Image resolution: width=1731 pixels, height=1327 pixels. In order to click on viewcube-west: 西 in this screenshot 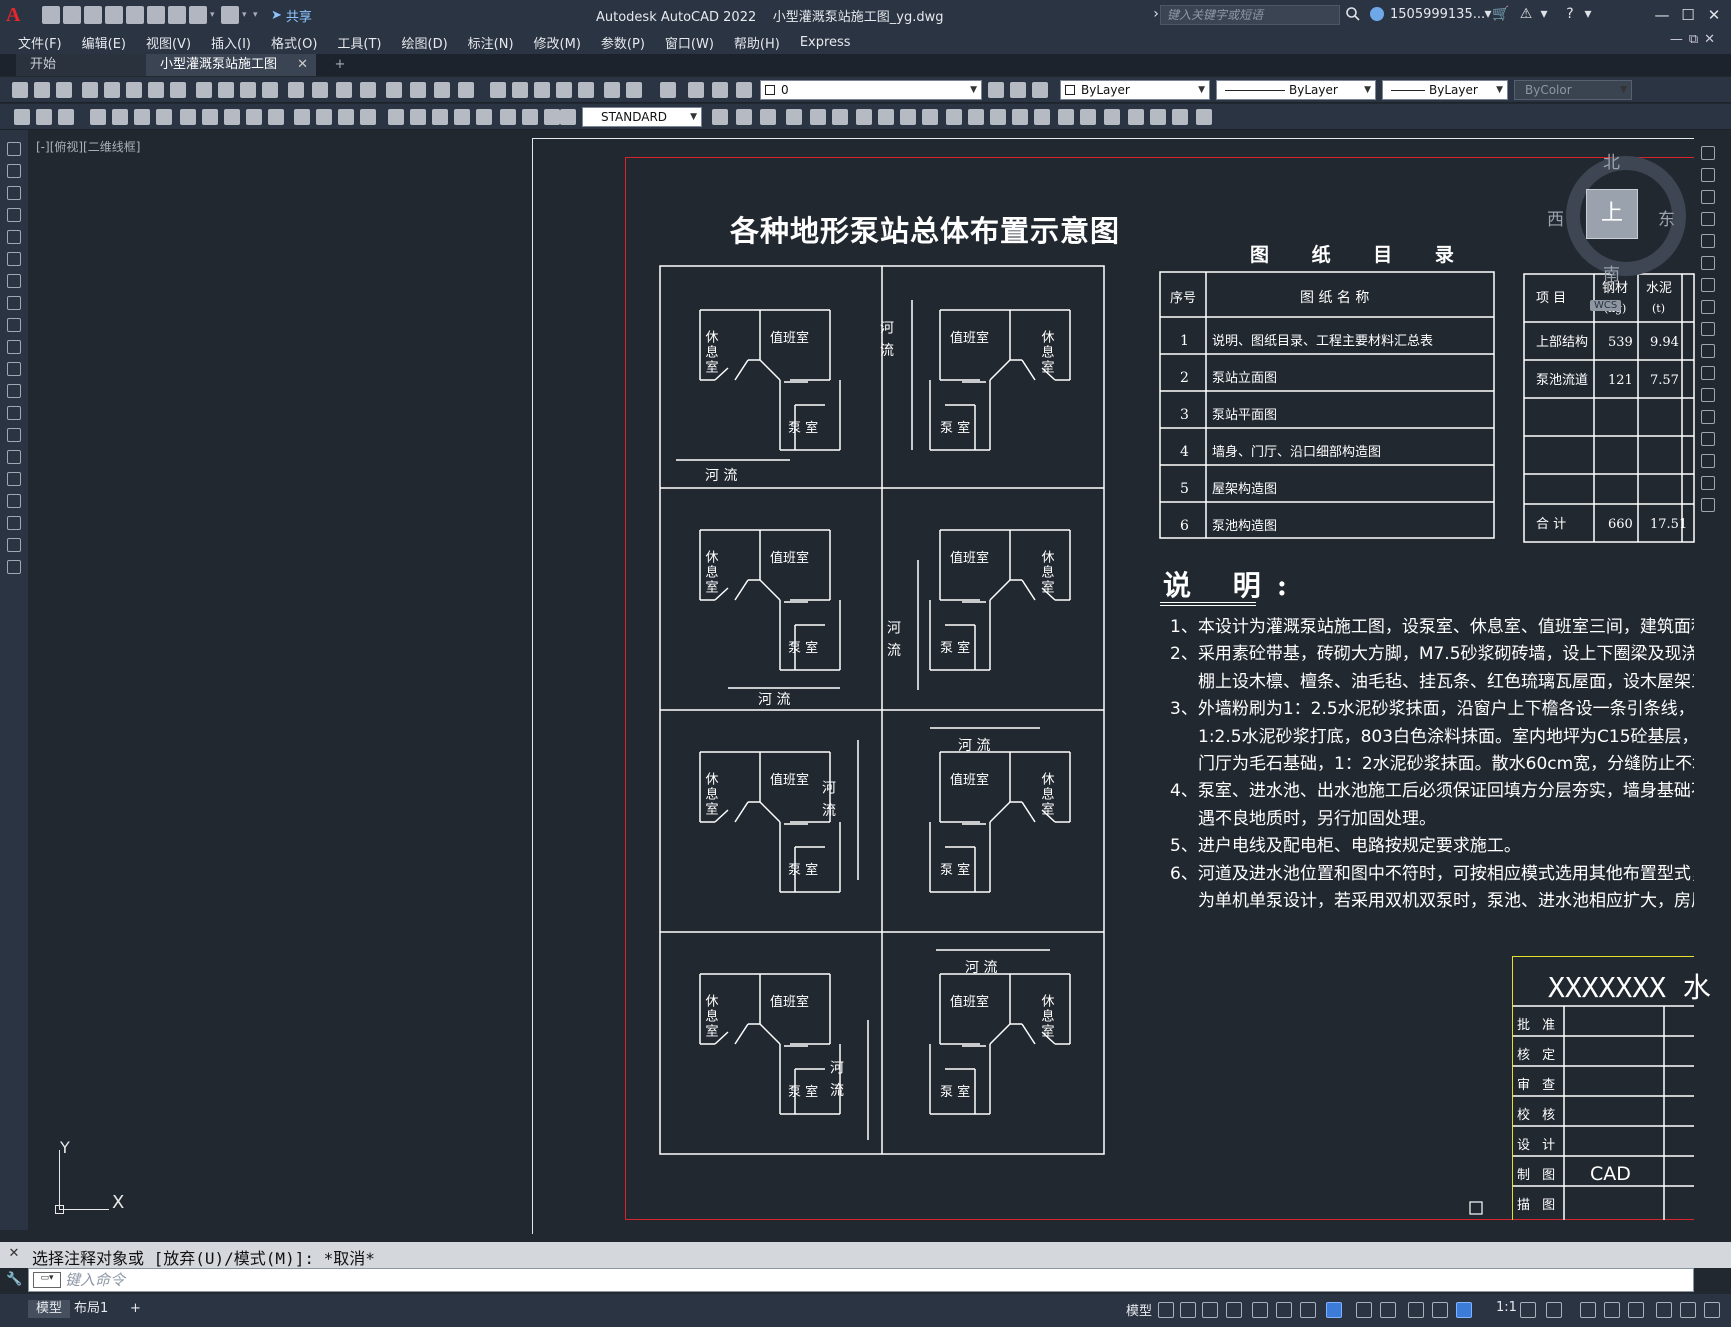, I will do `click(1555, 217)`.